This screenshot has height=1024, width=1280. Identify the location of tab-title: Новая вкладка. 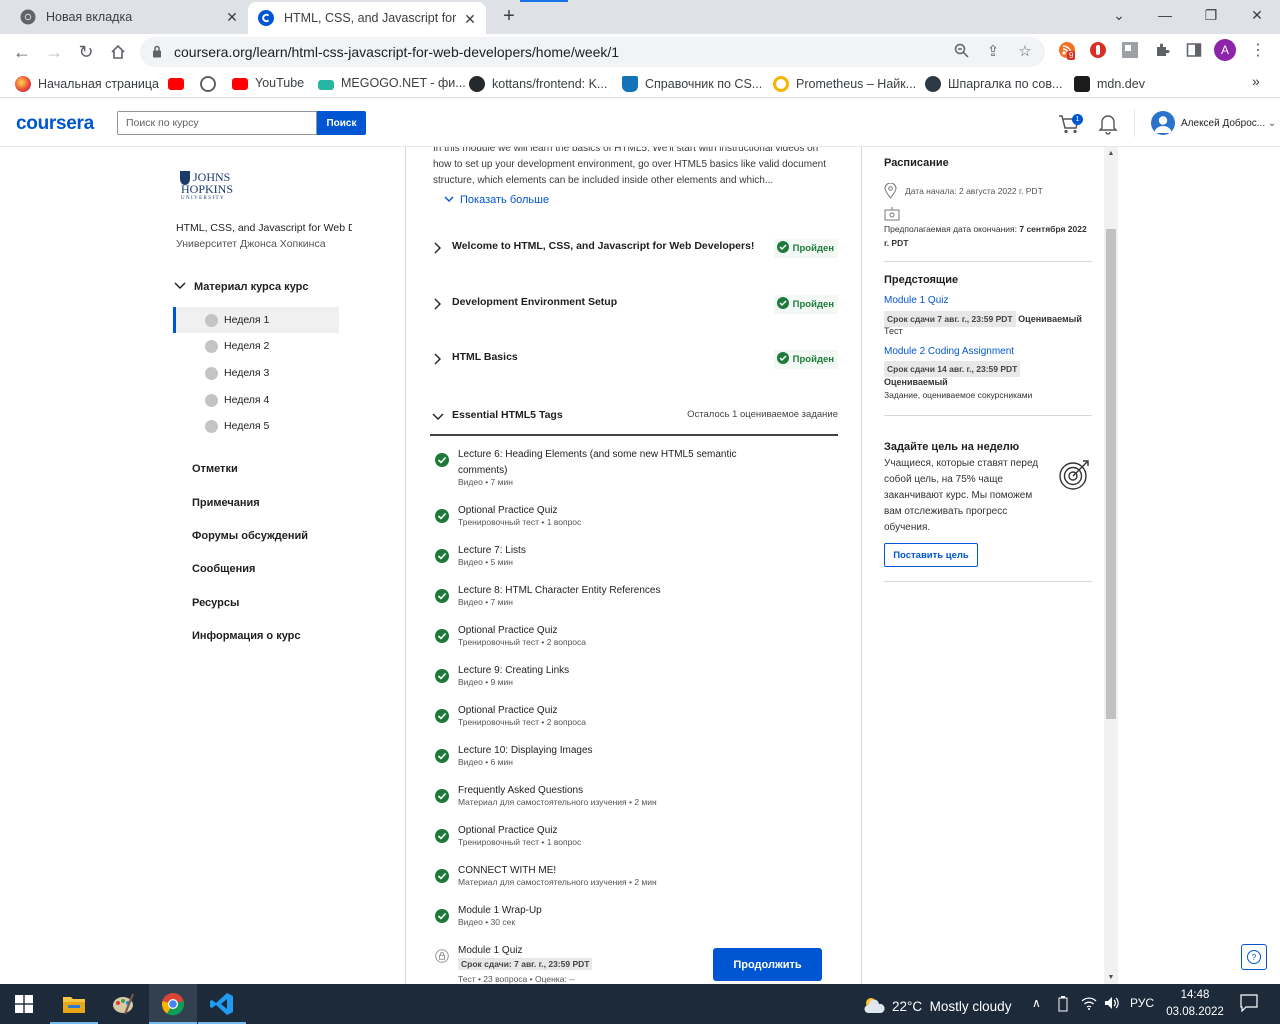
(89, 17).